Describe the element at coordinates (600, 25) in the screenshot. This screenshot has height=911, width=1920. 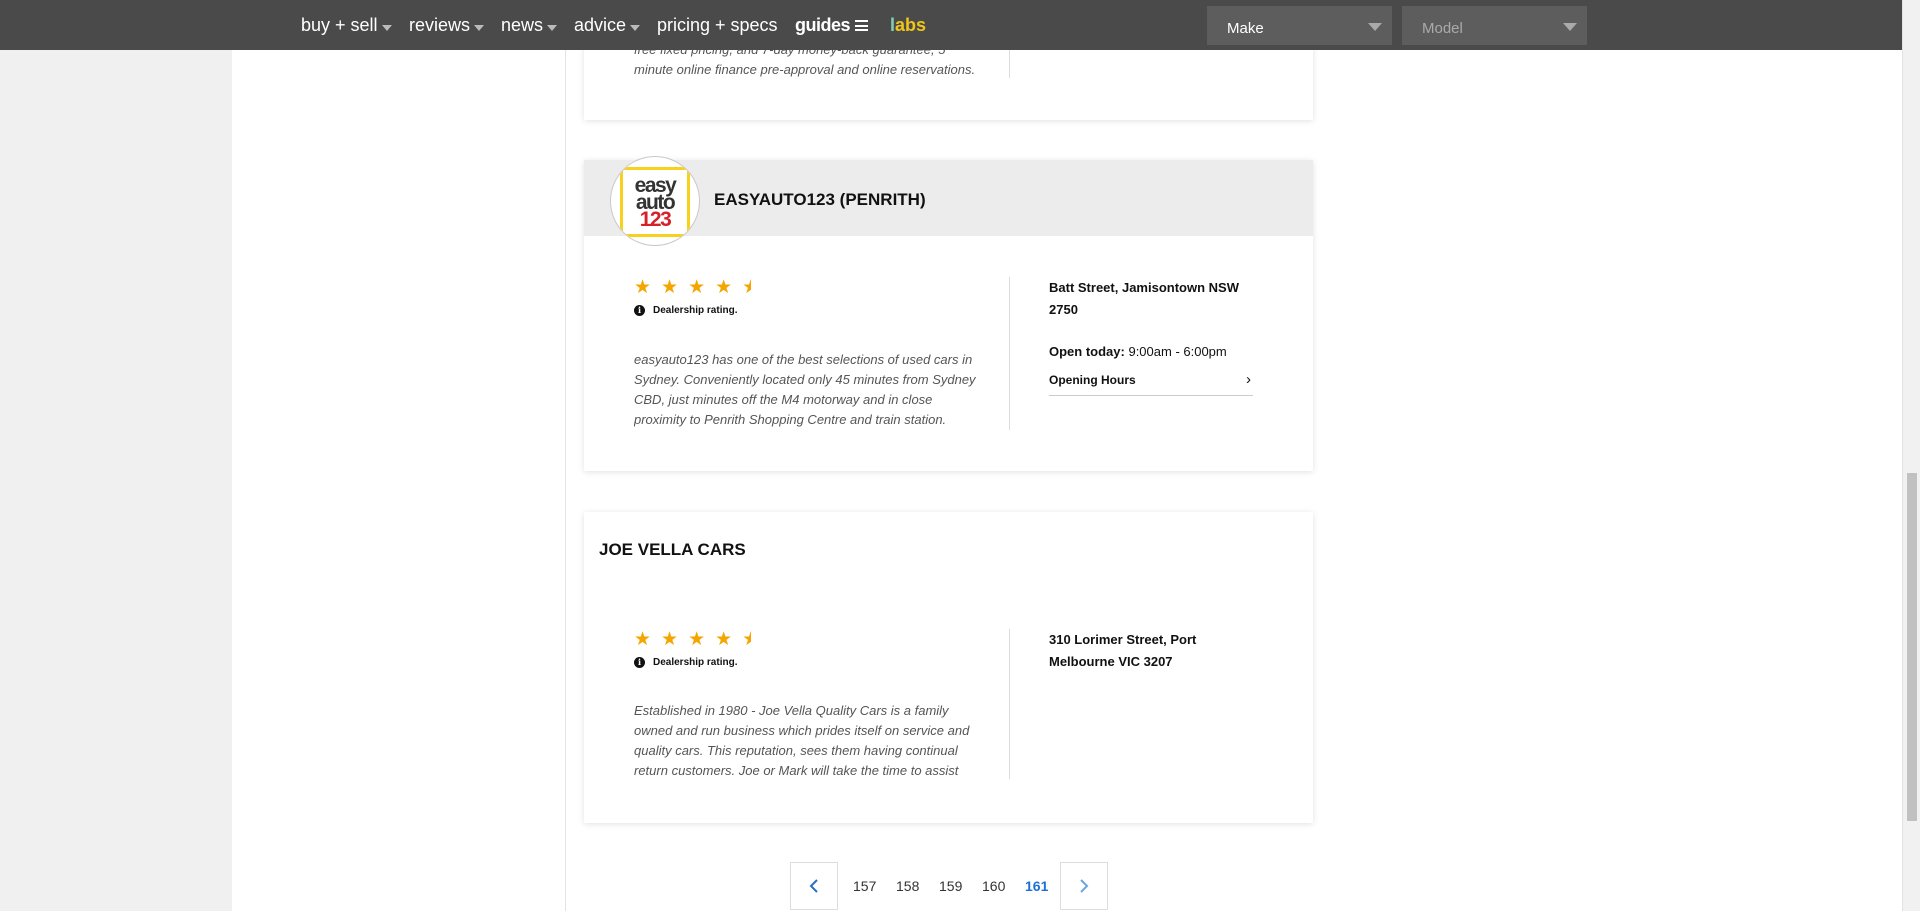
I see `nav-label: advice` at that location.